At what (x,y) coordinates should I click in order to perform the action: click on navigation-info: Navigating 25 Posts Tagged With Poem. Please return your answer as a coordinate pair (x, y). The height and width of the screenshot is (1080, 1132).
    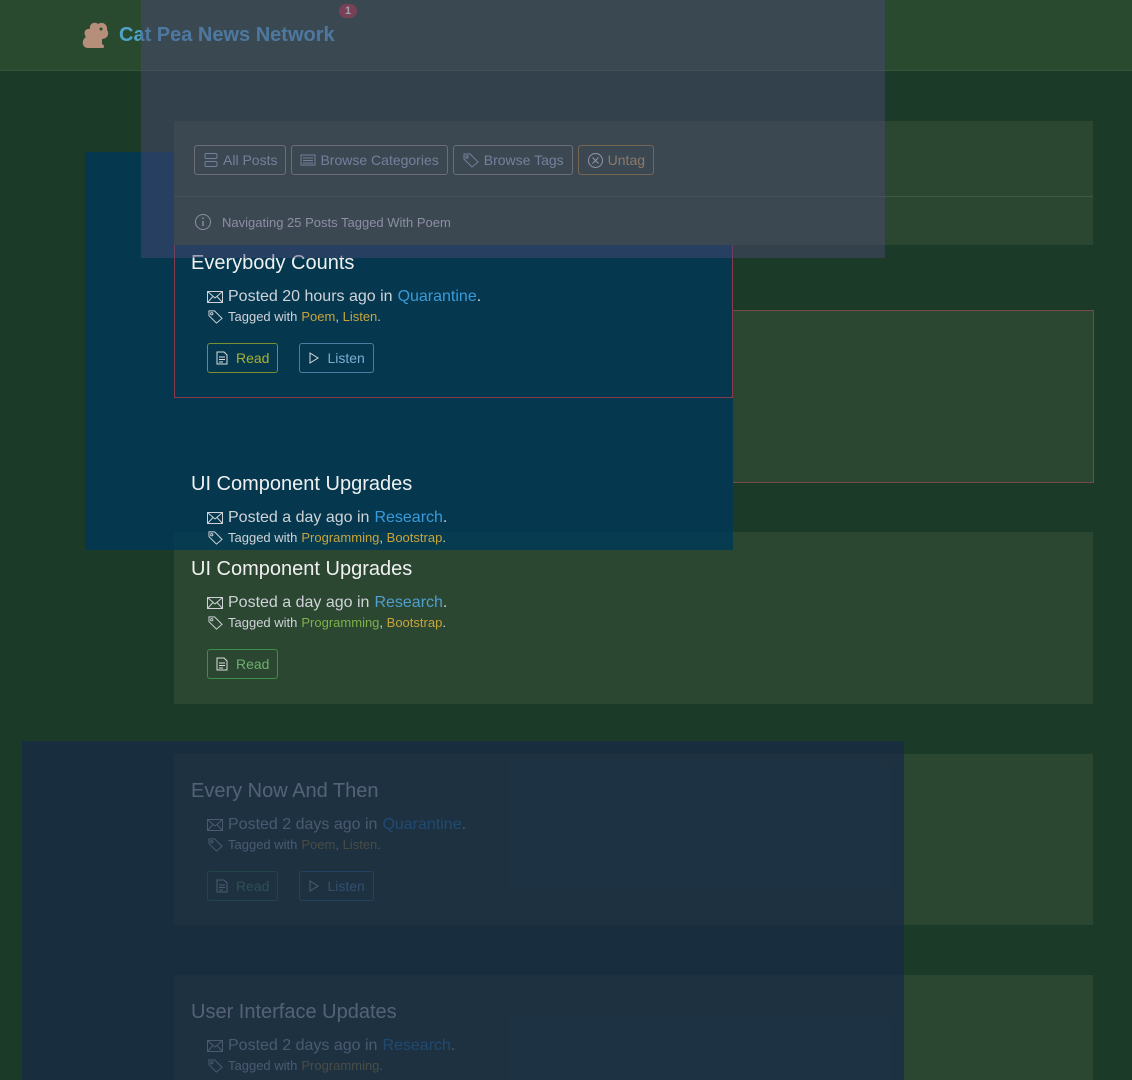
    Looking at the image, I should click on (322, 222).